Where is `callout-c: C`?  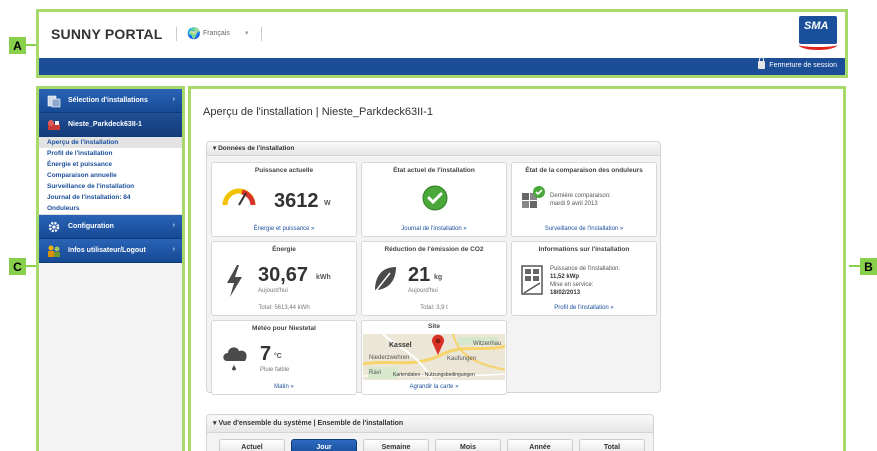 callout-c: C is located at coordinates (17, 266).